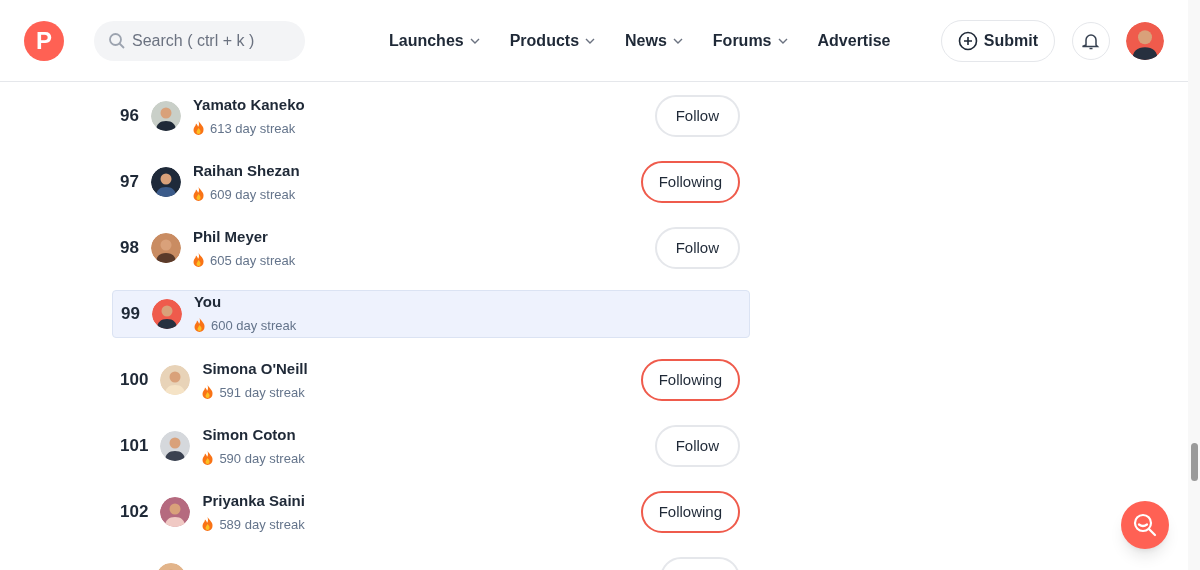 This screenshot has width=1200, height=570. What do you see at coordinates (252, 194) in the screenshot?
I see `streak-text: 609 day streak` at bounding box center [252, 194].